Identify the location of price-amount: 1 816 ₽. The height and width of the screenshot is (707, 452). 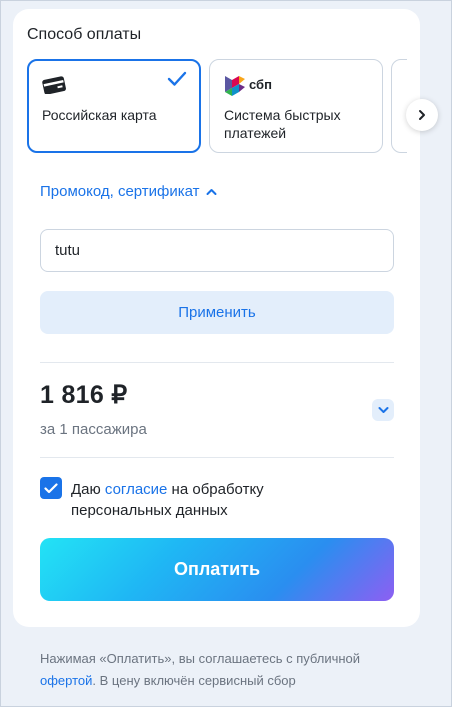
(84, 395).